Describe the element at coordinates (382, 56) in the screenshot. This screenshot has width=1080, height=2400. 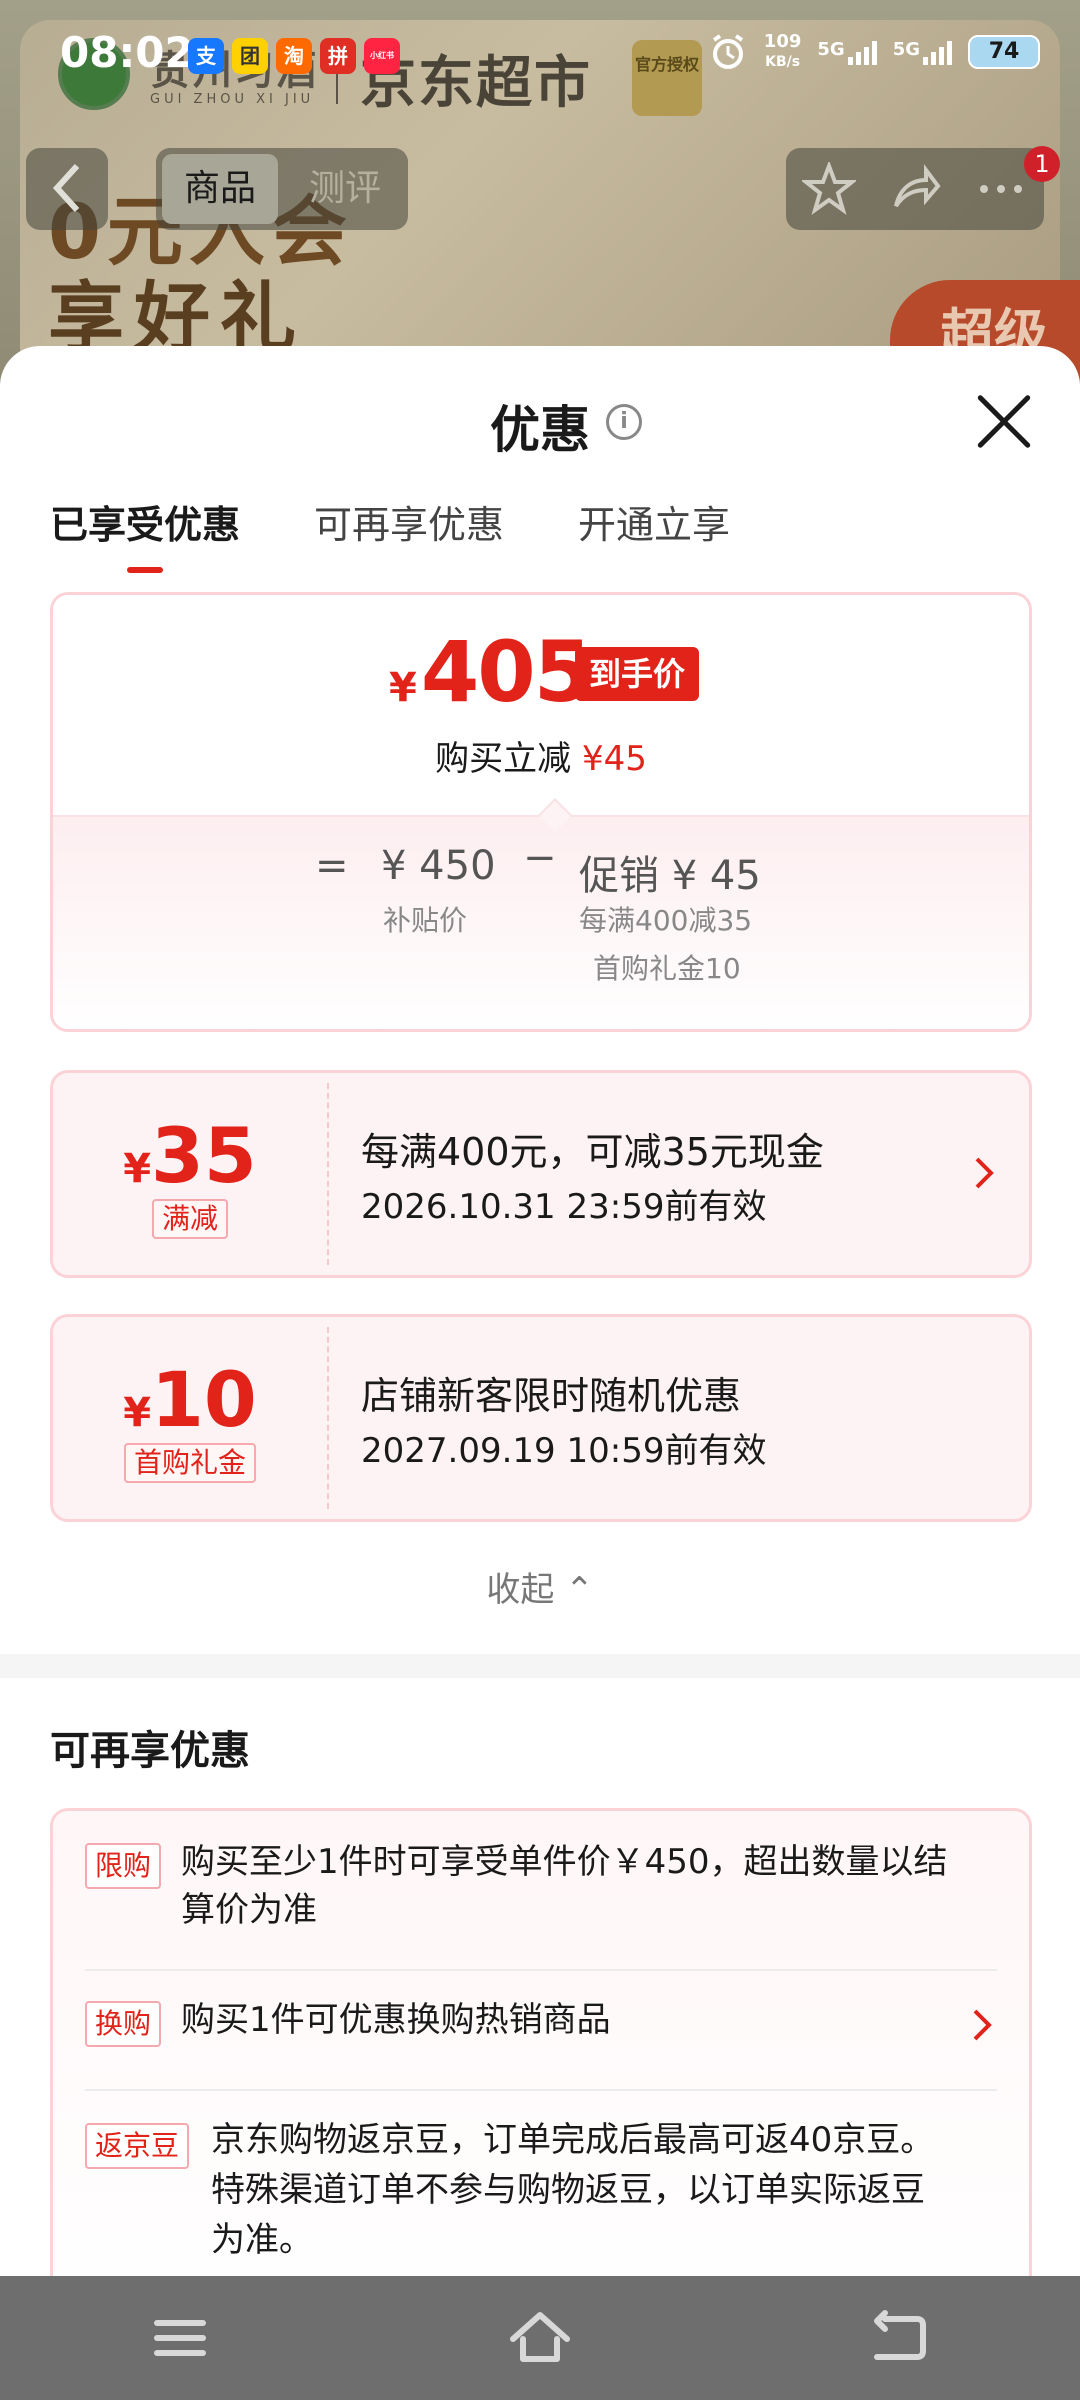
I see `xiaohongshu-app-icon: 小红书` at that location.